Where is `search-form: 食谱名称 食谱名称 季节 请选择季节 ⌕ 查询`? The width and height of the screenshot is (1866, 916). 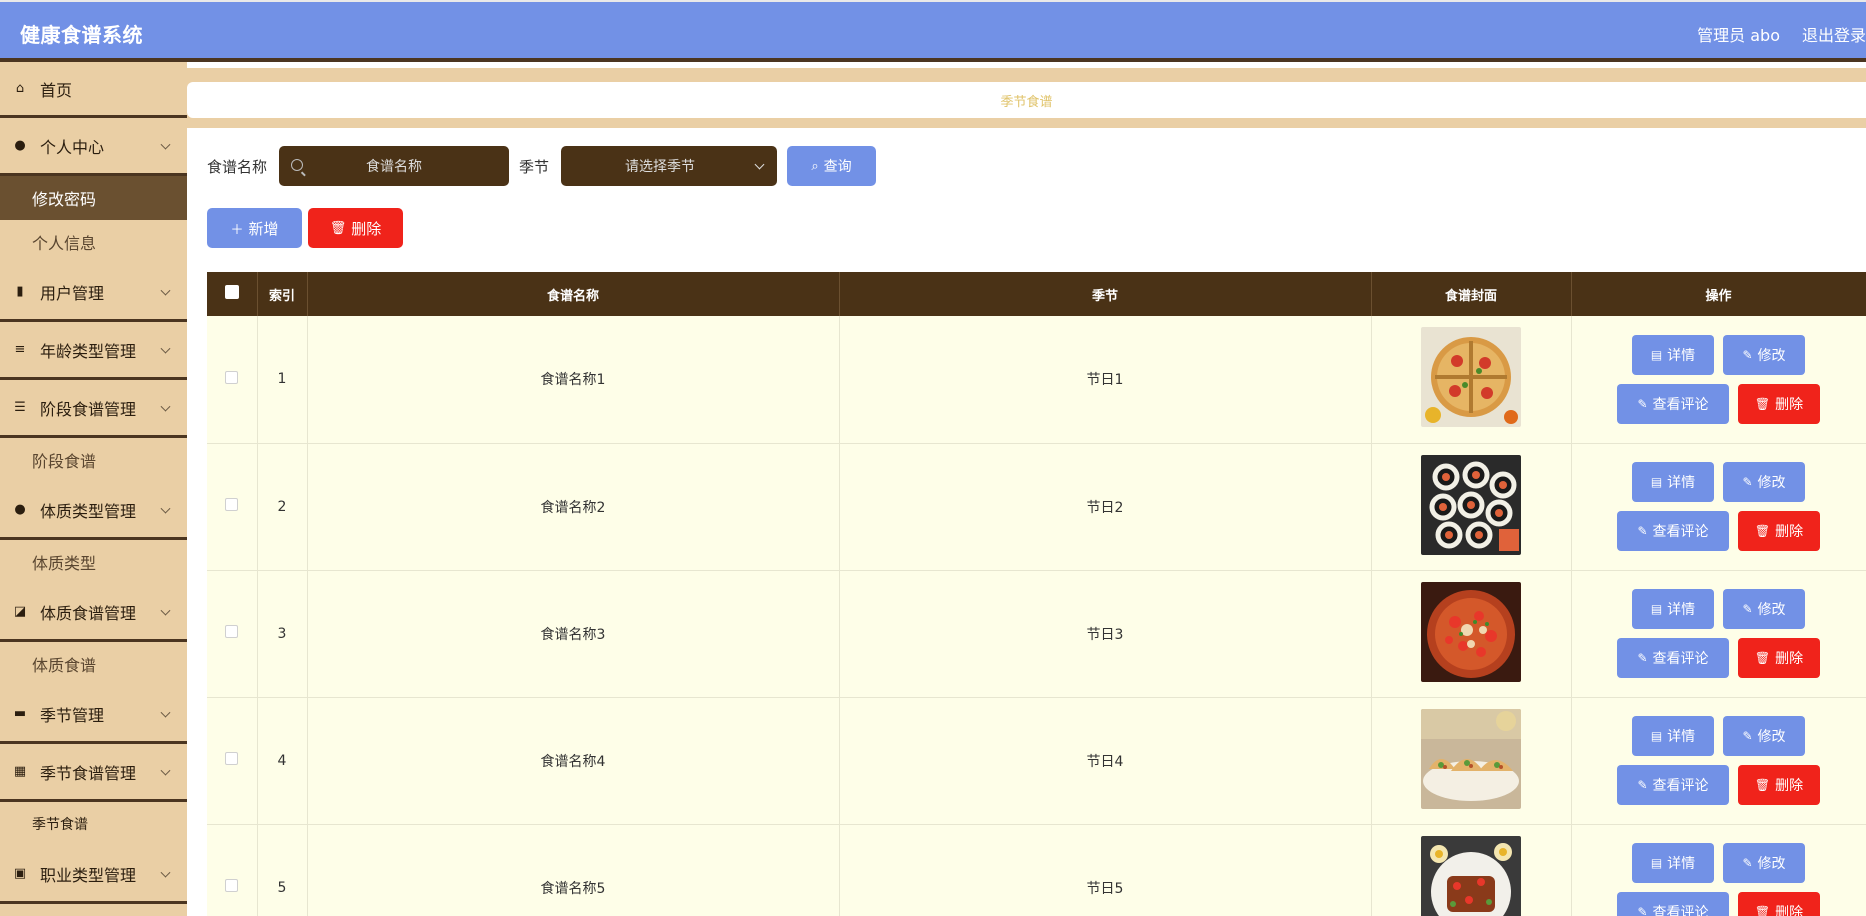 search-form: 食谱名称 食谱名称 季节 请选择季节 ⌕ 查询 is located at coordinates (542, 166).